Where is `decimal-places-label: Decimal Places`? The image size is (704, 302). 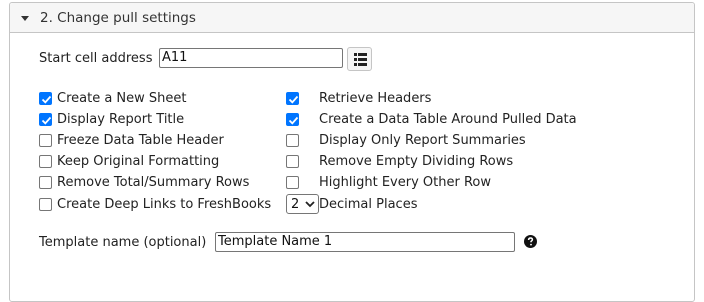 decimal-places-label: Decimal Places is located at coordinates (368, 204).